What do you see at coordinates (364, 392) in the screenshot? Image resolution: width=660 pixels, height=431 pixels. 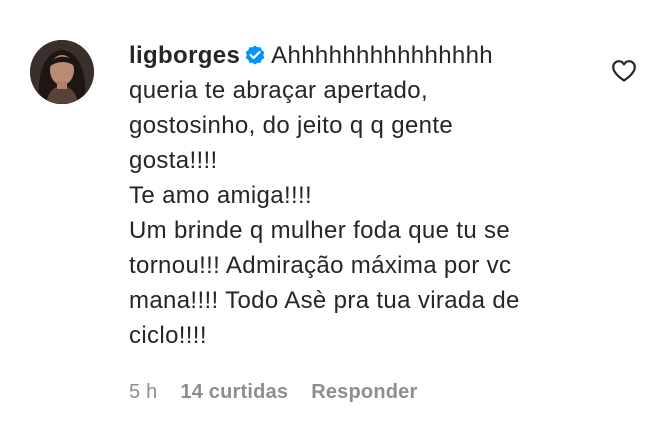 I see `reply-button: Responder` at bounding box center [364, 392].